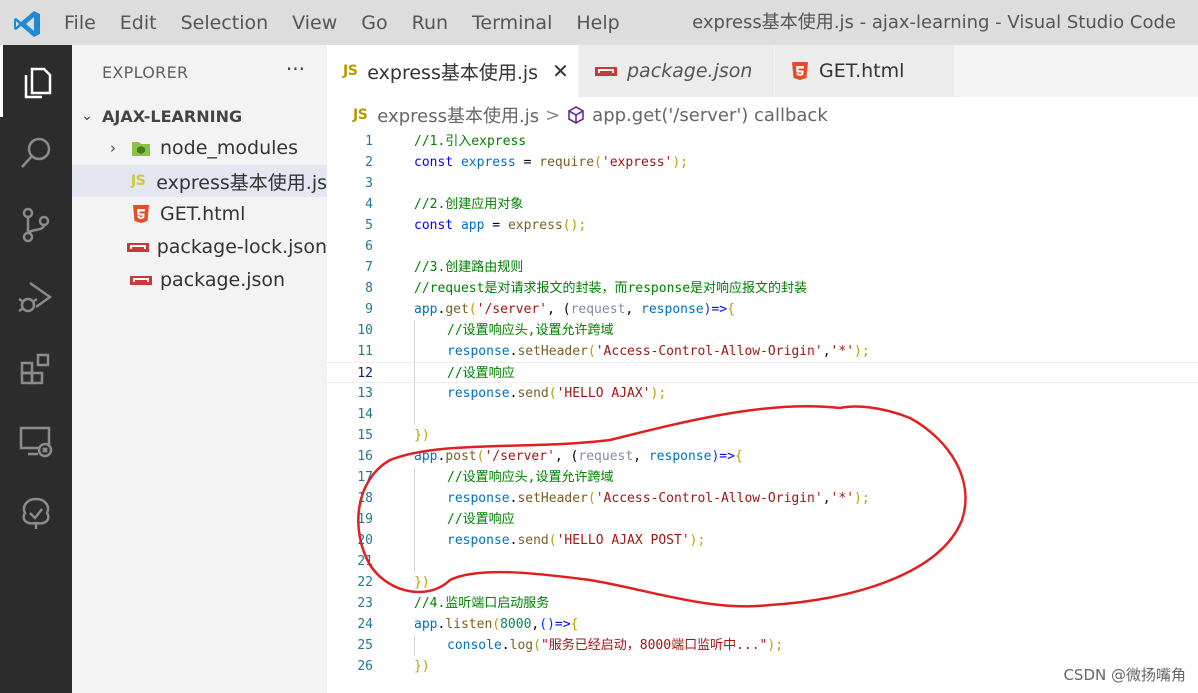 The height and width of the screenshot is (693, 1198). What do you see at coordinates (1124, 675) in the screenshot?
I see `watermark: CSDN @微扬嘴角` at bounding box center [1124, 675].